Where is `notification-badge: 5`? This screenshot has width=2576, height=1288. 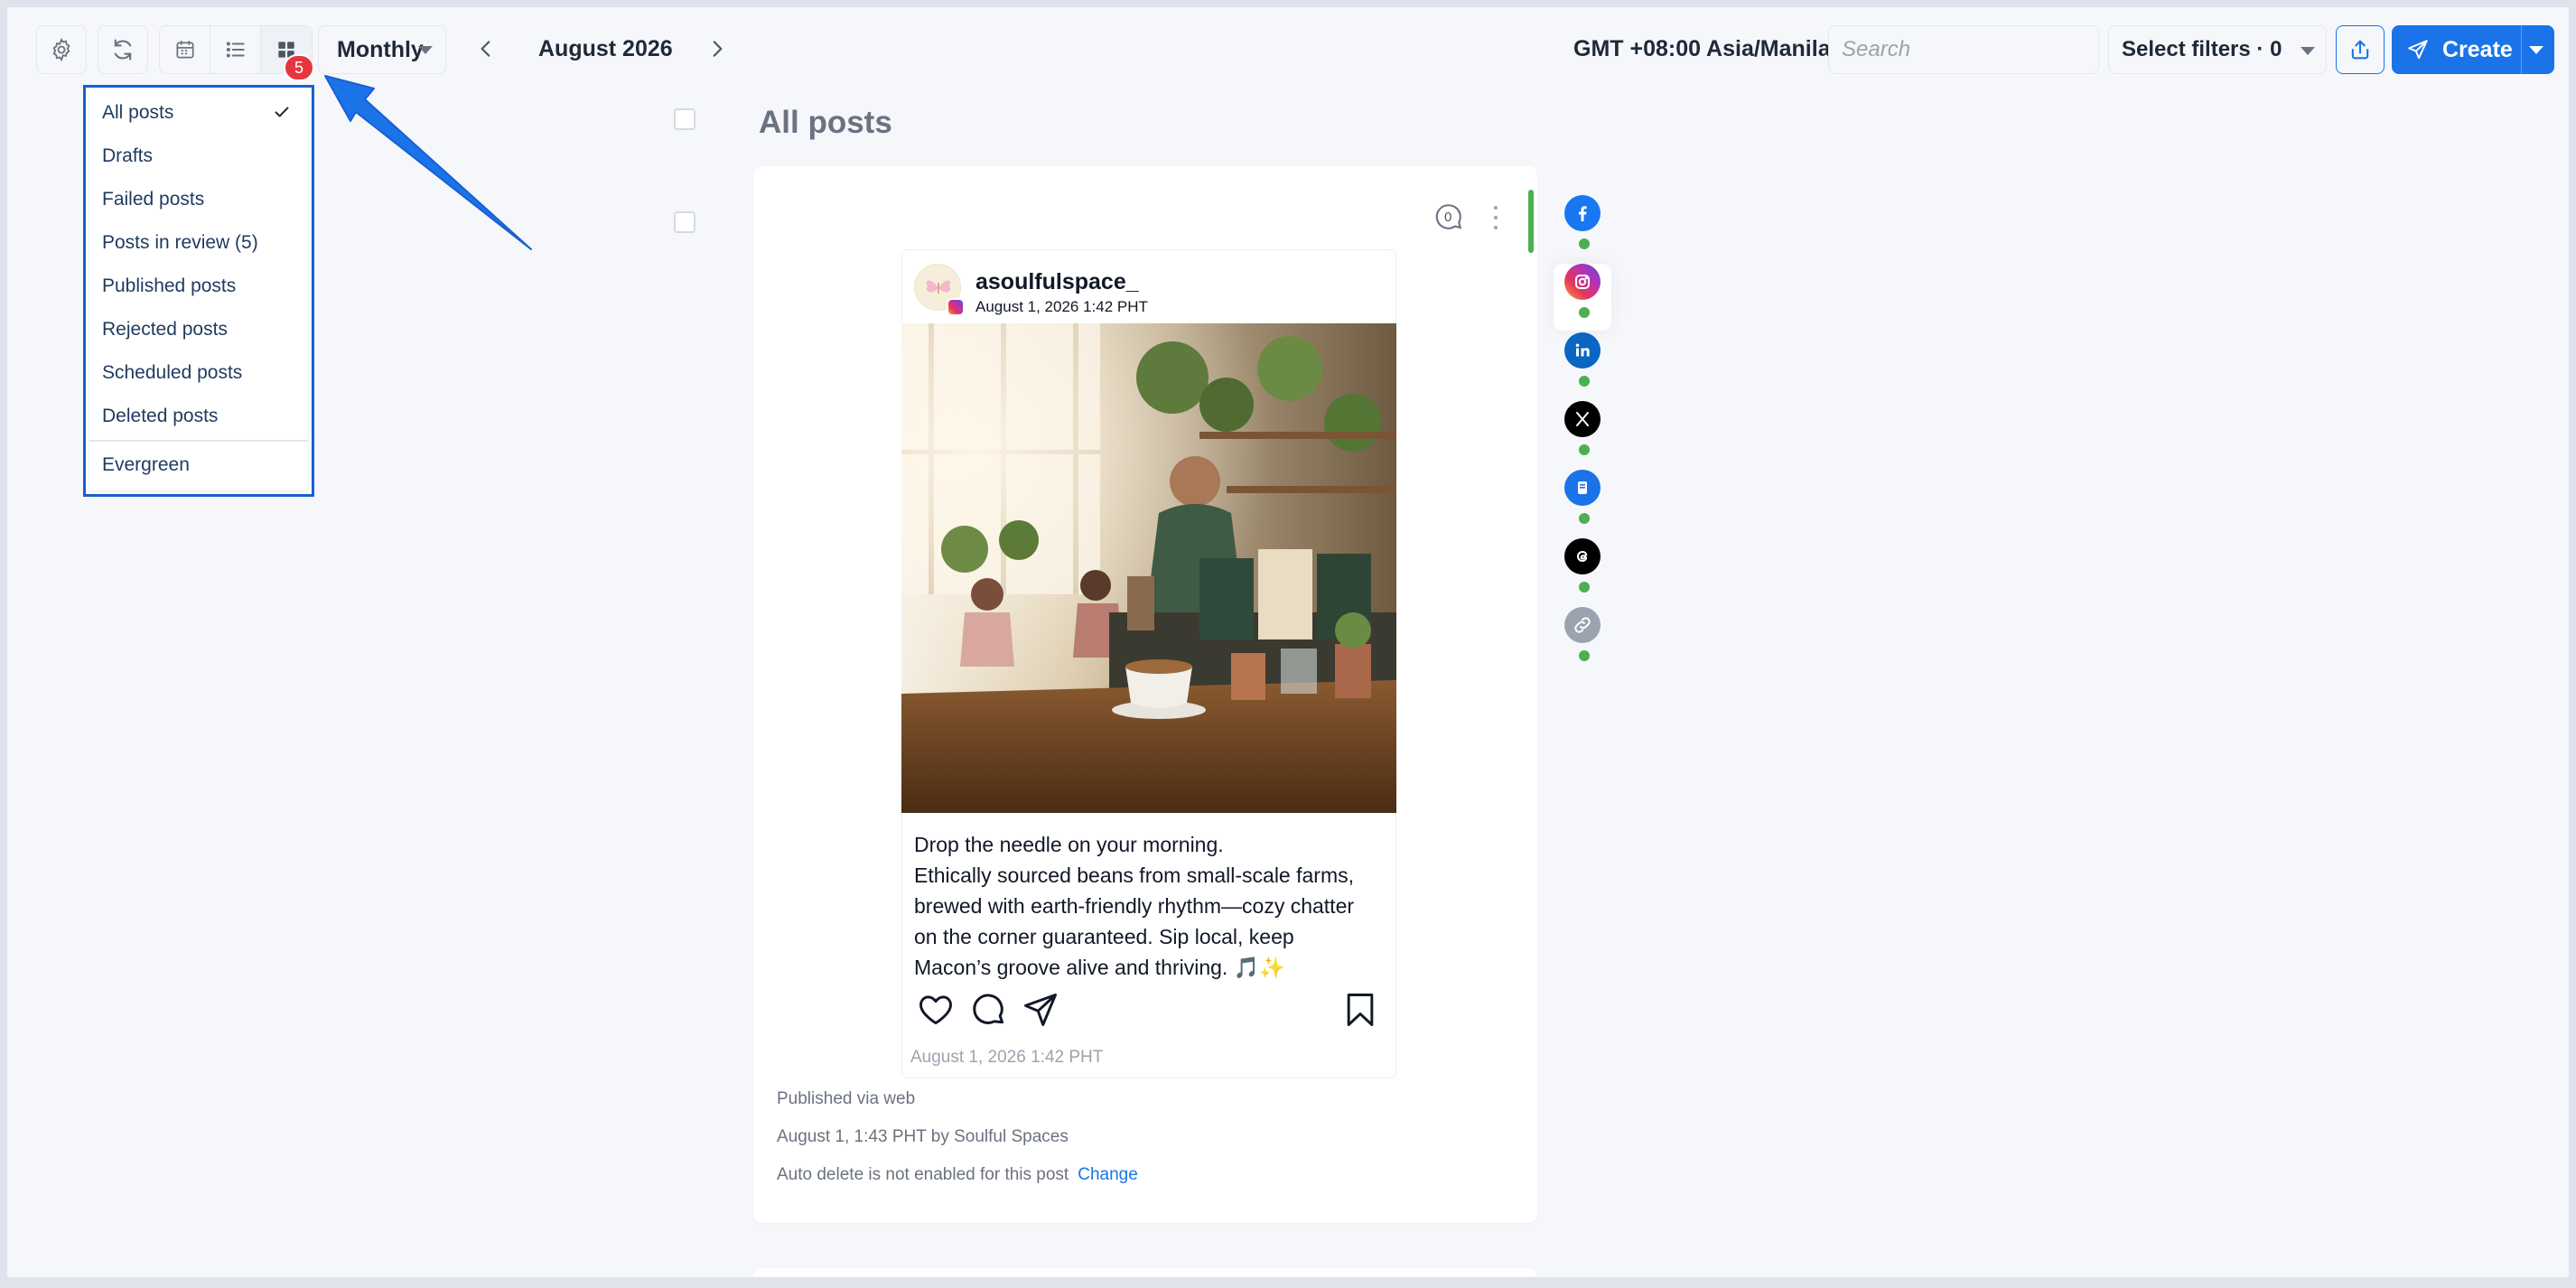
notification-badge: 5 is located at coordinates (299, 67).